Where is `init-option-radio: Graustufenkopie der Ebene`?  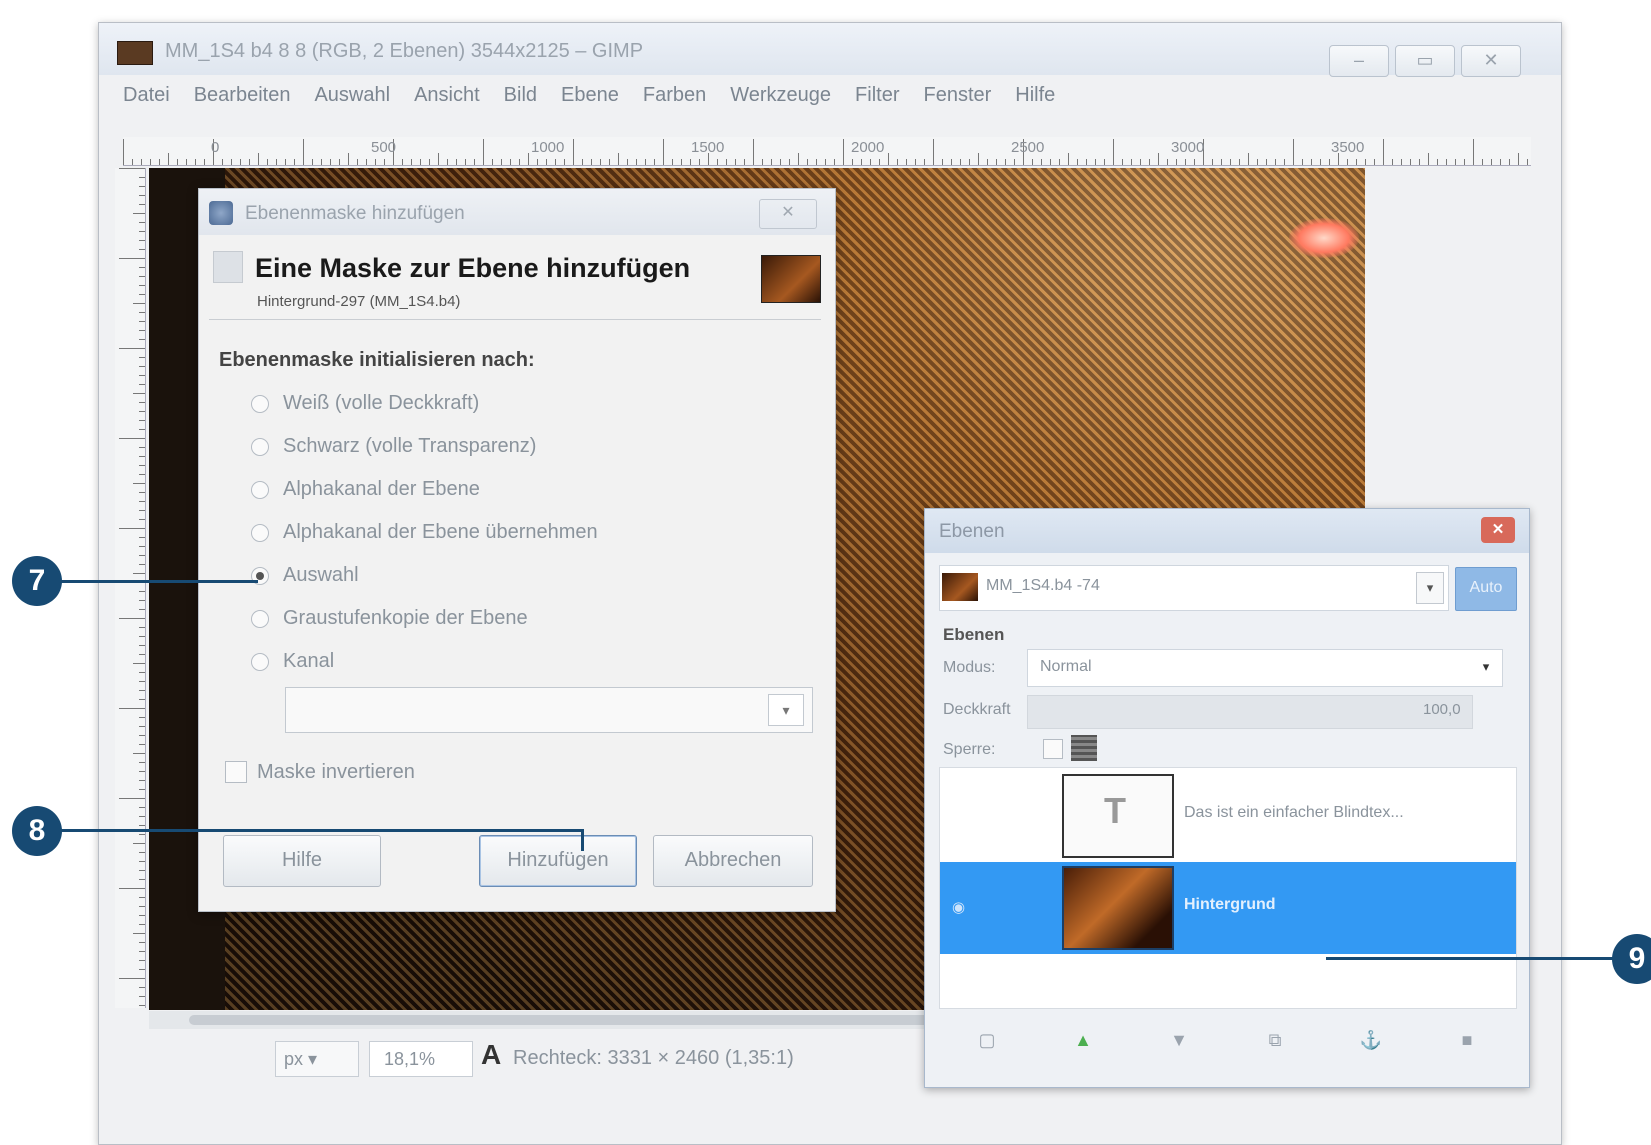
init-option-radio: Graustufenkopie der Ebene is located at coordinates (501, 619).